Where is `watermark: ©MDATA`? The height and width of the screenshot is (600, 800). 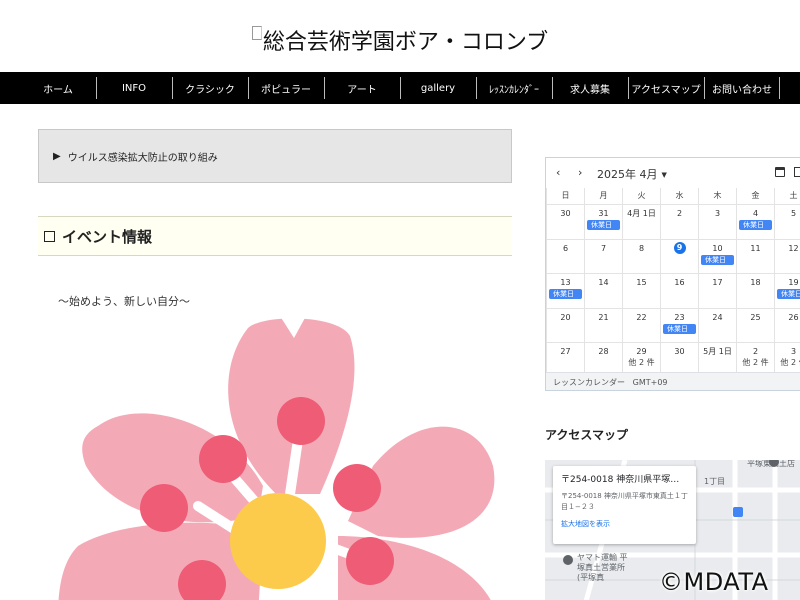 watermark: ©MDATA is located at coordinates (714, 582).